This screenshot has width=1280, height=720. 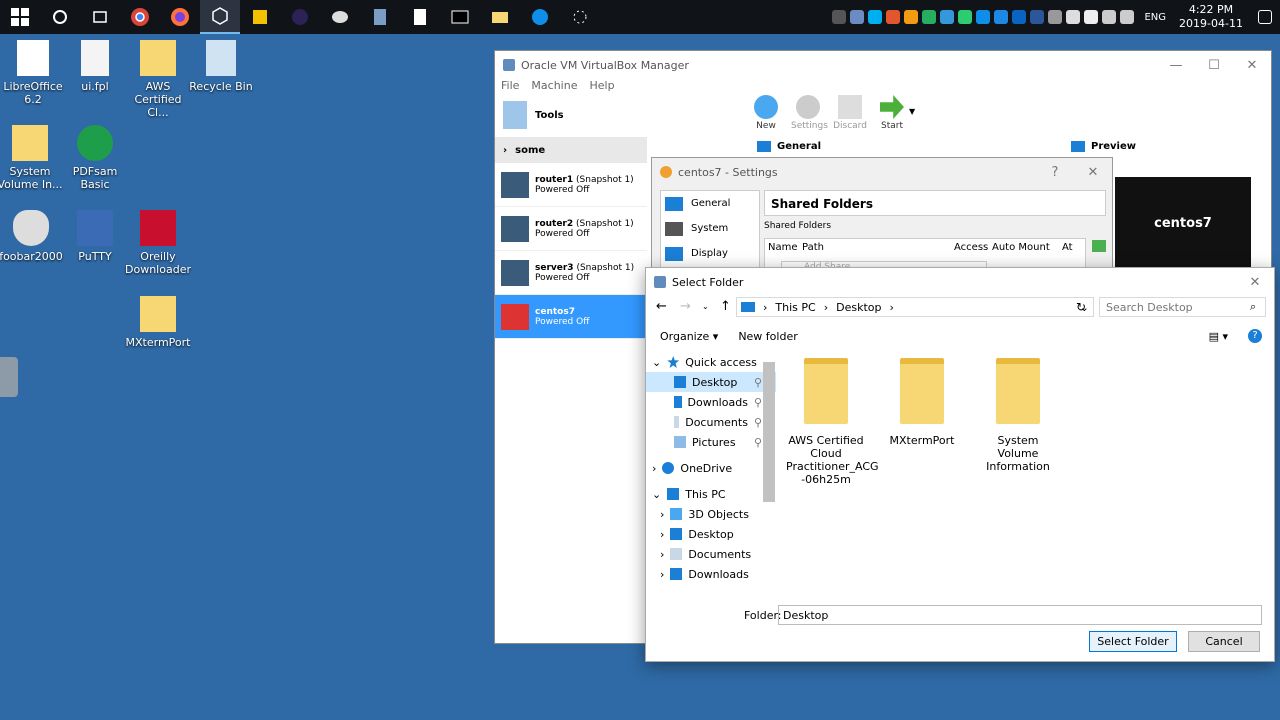 I want to click on desktop-icon-libreoffice: LibreOffice 6.2, so click(x=33, y=73).